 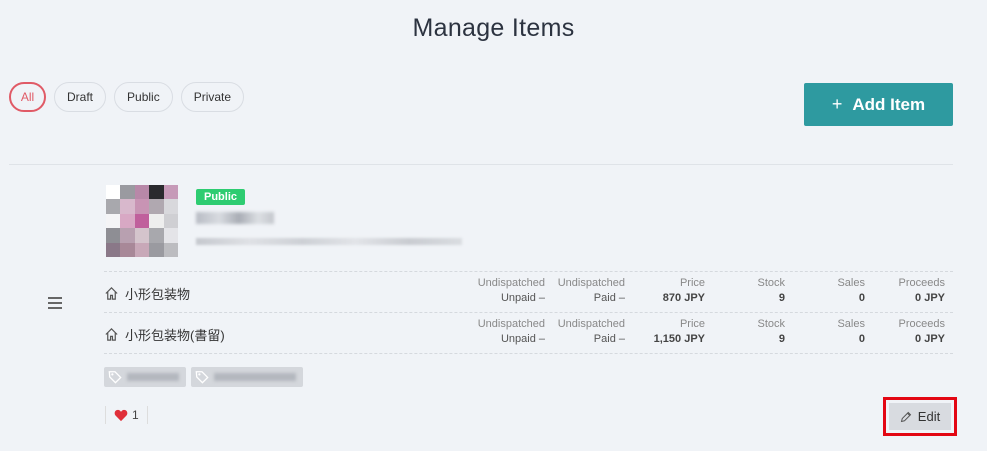 What do you see at coordinates (493, 28) in the screenshot?
I see `page-title: Manage Items` at bounding box center [493, 28].